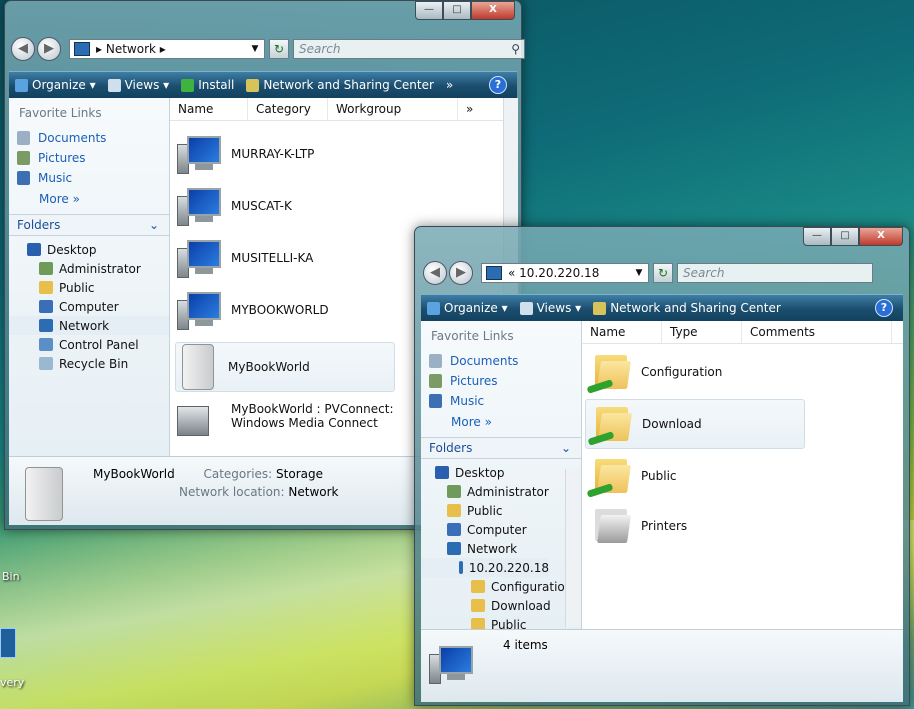  What do you see at coordinates (11, 576) in the screenshot?
I see `desktop-recycle-bin-label: Bin` at bounding box center [11, 576].